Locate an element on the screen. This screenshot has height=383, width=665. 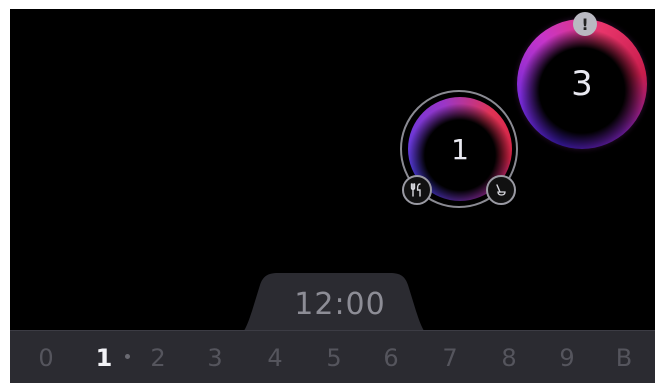
clock-time: 12:00 is located at coordinates (340, 304).